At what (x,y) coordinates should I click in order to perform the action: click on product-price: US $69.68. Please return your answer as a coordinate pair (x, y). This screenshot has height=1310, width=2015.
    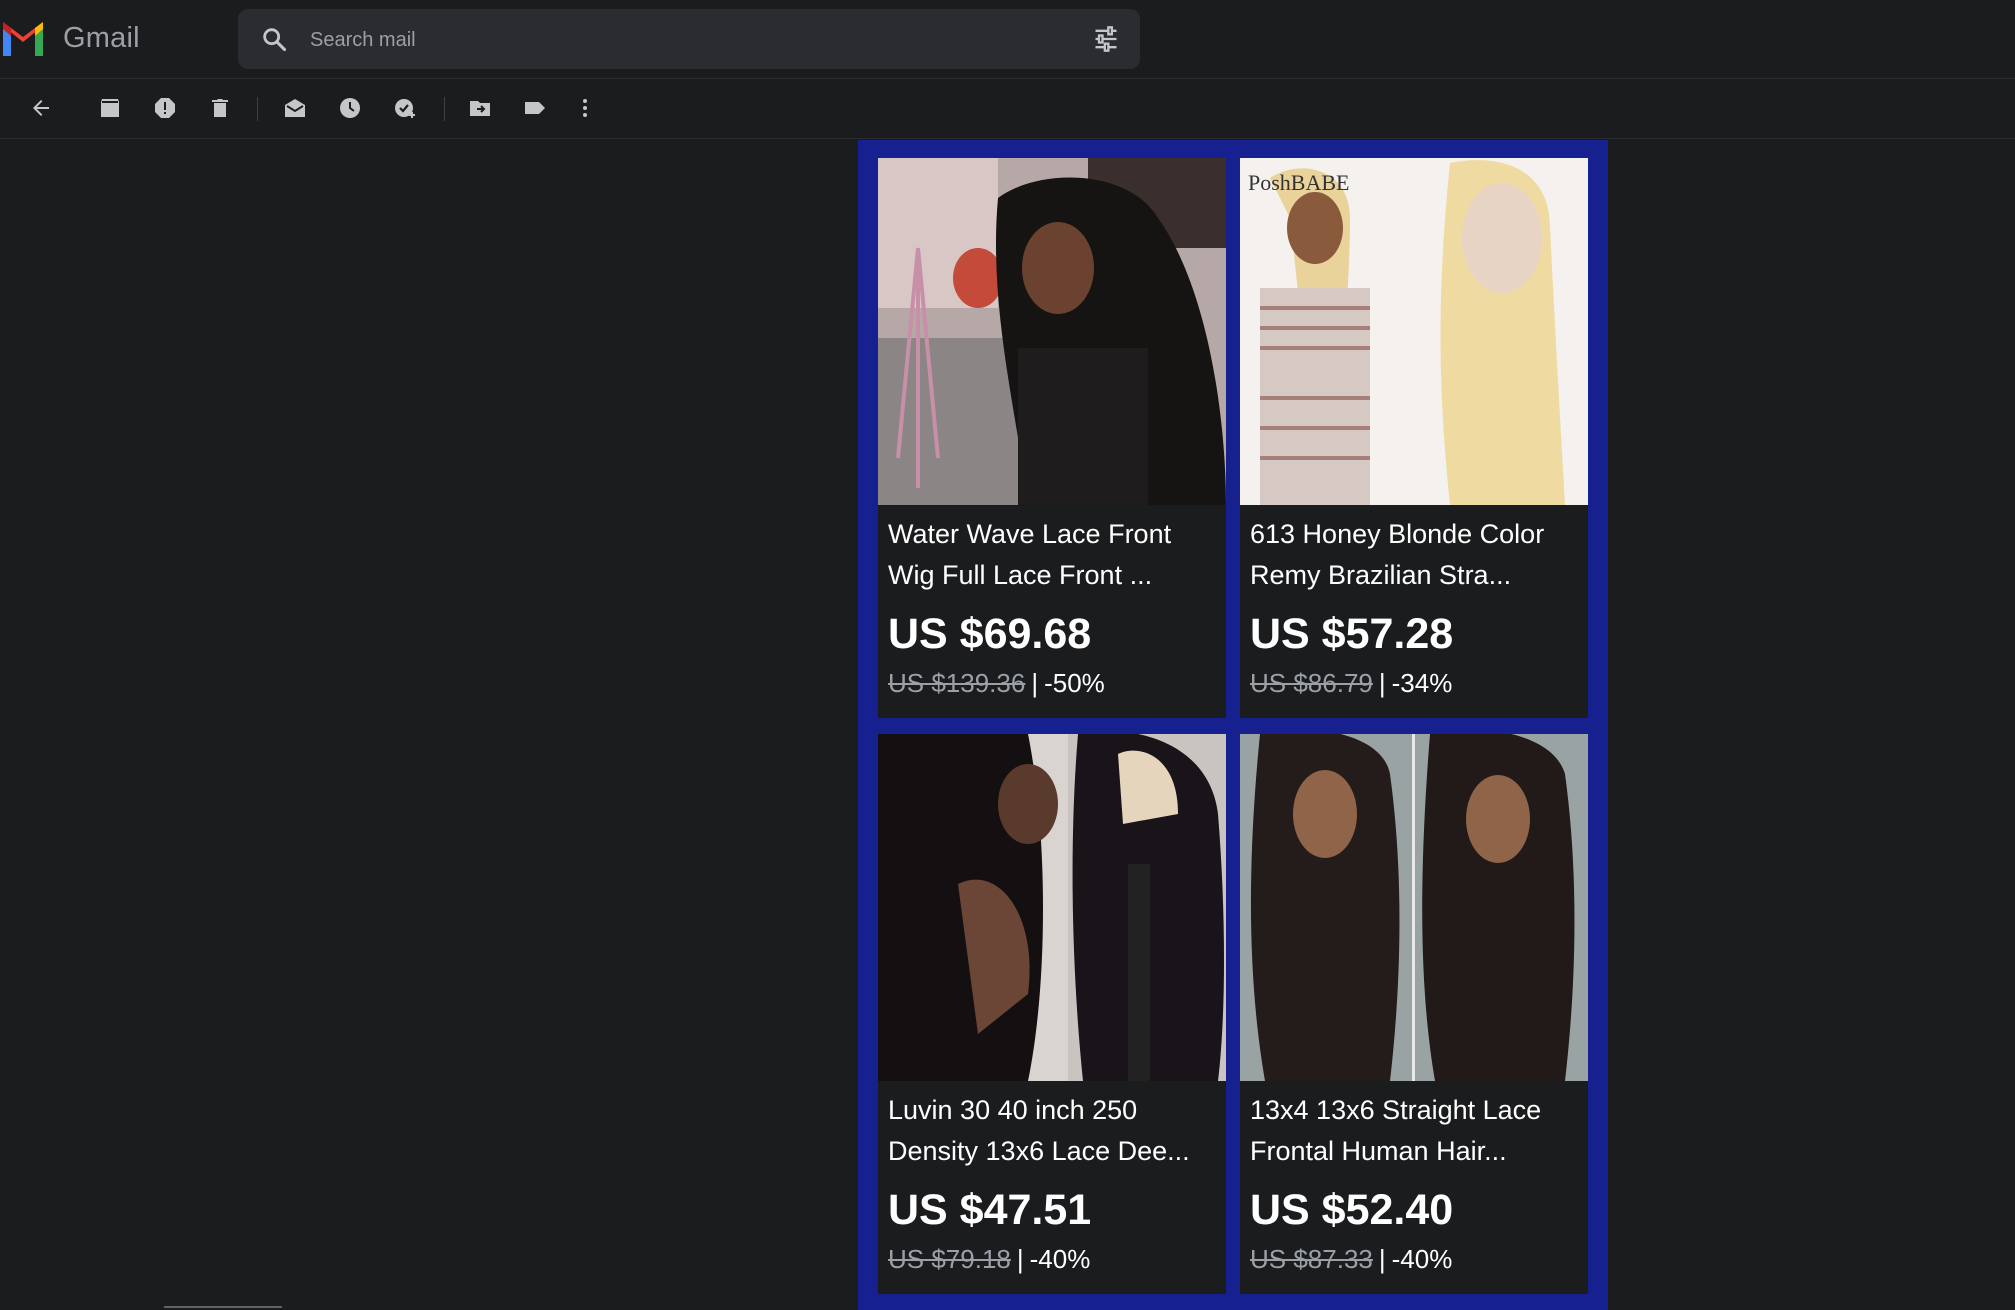
    Looking at the image, I should click on (990, 634).